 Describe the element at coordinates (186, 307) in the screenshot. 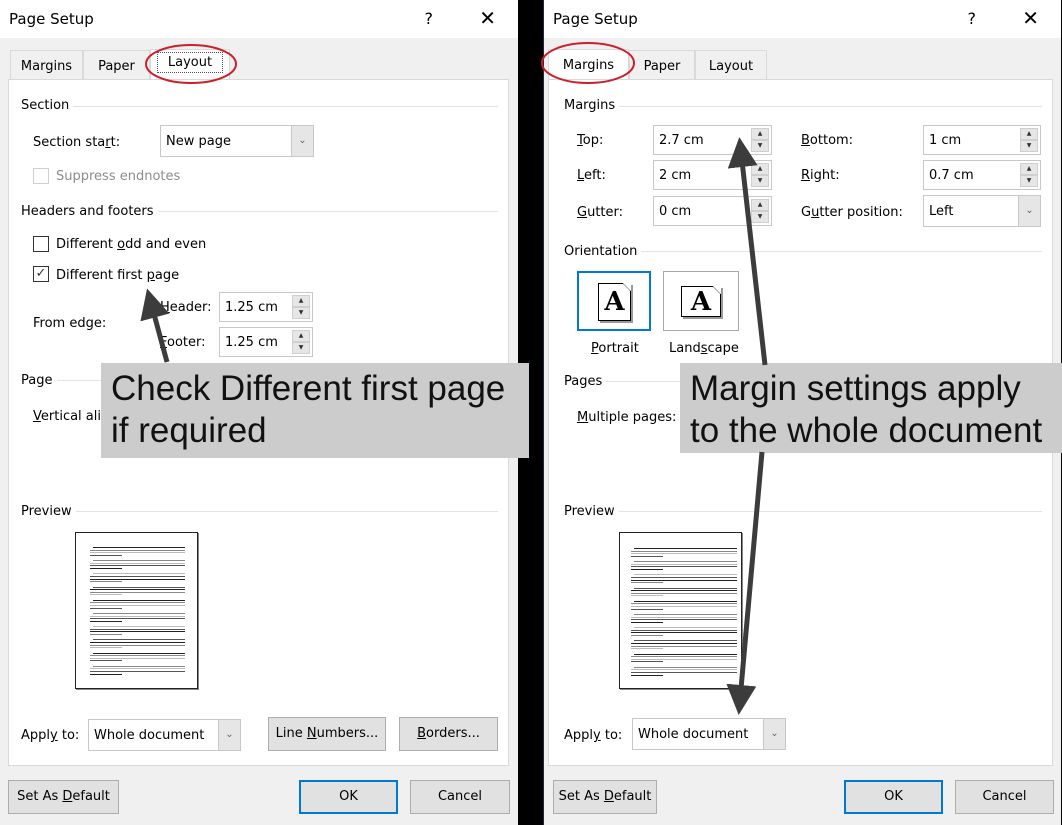

I see `header-label: Header:` at that location.